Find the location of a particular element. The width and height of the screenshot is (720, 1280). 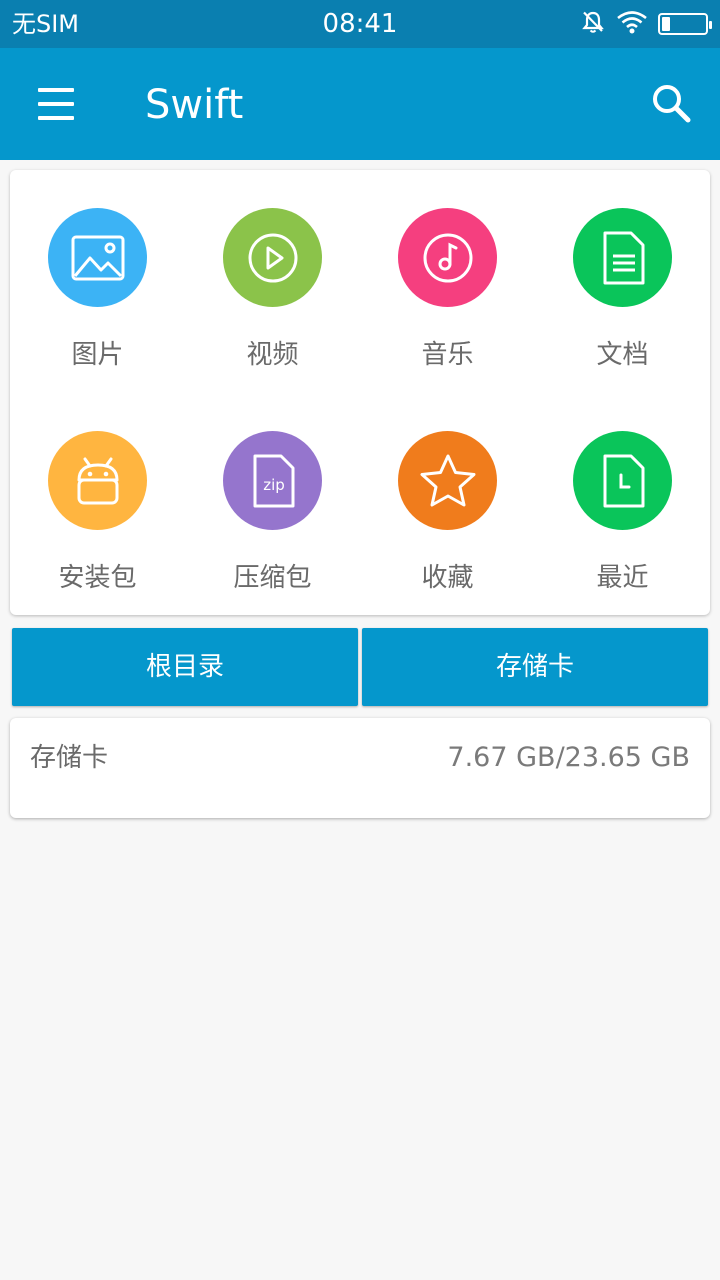

category-label: 收藏 is located at coordinates (447, 578).